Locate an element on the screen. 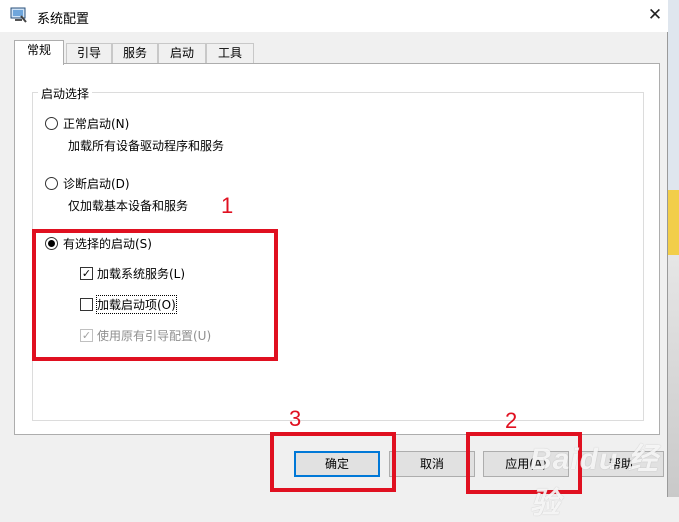 The height and width of the screenshot is (522, 679). selective-startup-label: 有选择的启动(S) is located at coordinates (107, 243).